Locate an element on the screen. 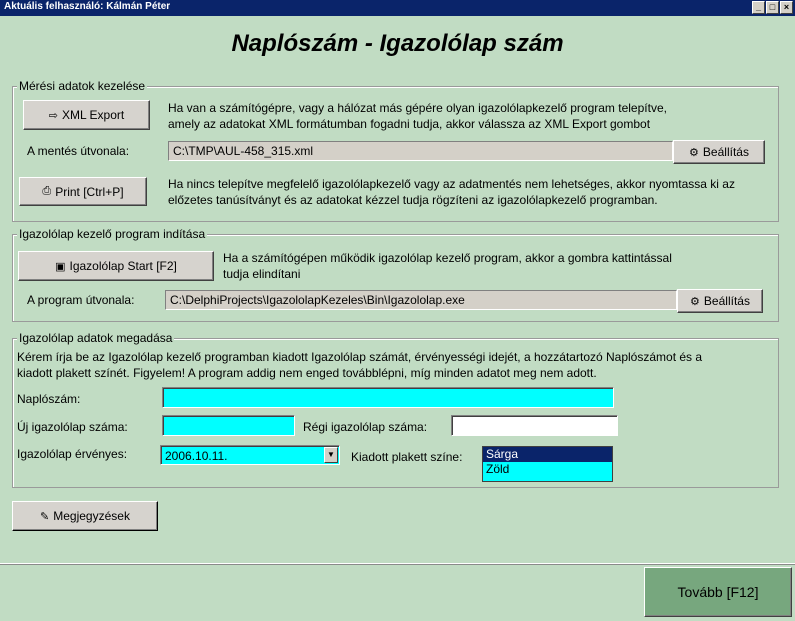 The image size is (795, 621). minimize-icon: _ is located at coordinates (758, 7).